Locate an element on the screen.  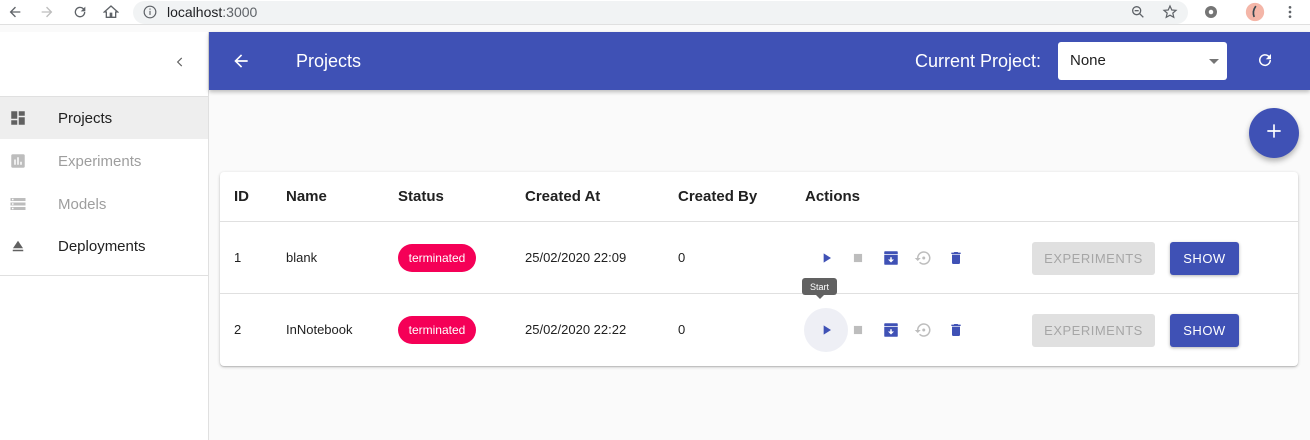
sidebar-item-projects: Projects is located at coordinates (104, 118).